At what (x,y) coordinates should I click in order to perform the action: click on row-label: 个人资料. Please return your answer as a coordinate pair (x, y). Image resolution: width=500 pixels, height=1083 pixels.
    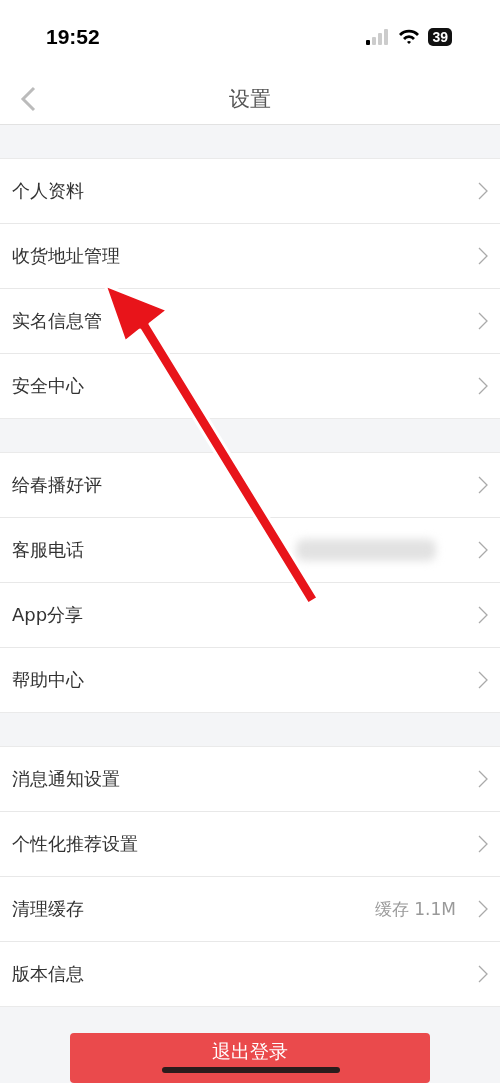
    Looking at the image, I should click on (48, 191).